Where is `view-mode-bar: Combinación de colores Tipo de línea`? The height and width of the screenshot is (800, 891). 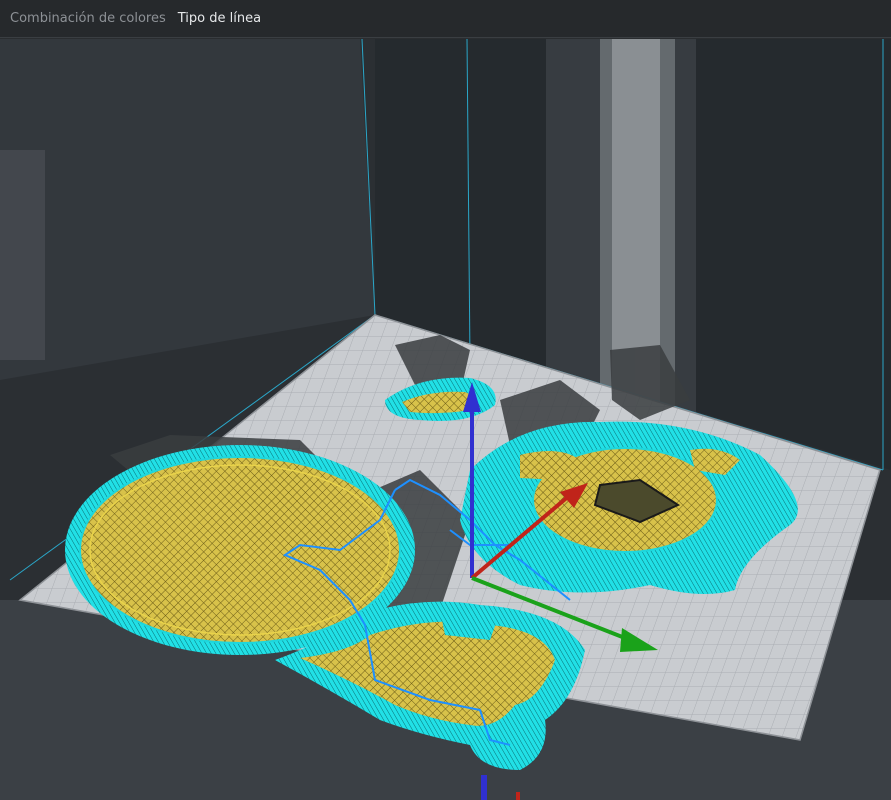 view-mode-bar: Combinación de colores Tipo de línea is located at coordinates (445, 19).